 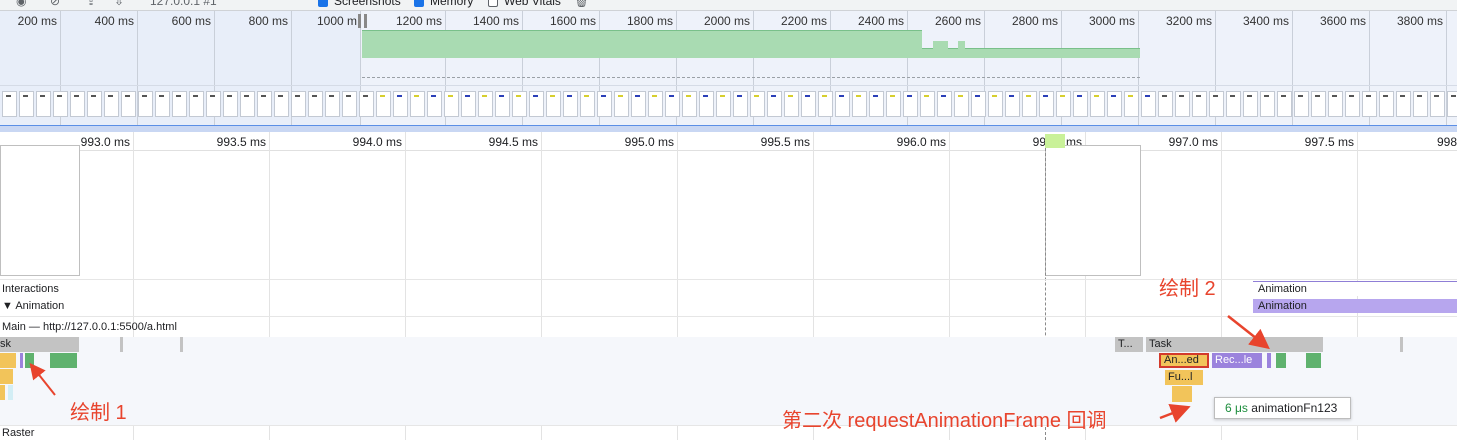 I want to click on tooltip-duration: 6 μs, so click(x=1236, y=408).